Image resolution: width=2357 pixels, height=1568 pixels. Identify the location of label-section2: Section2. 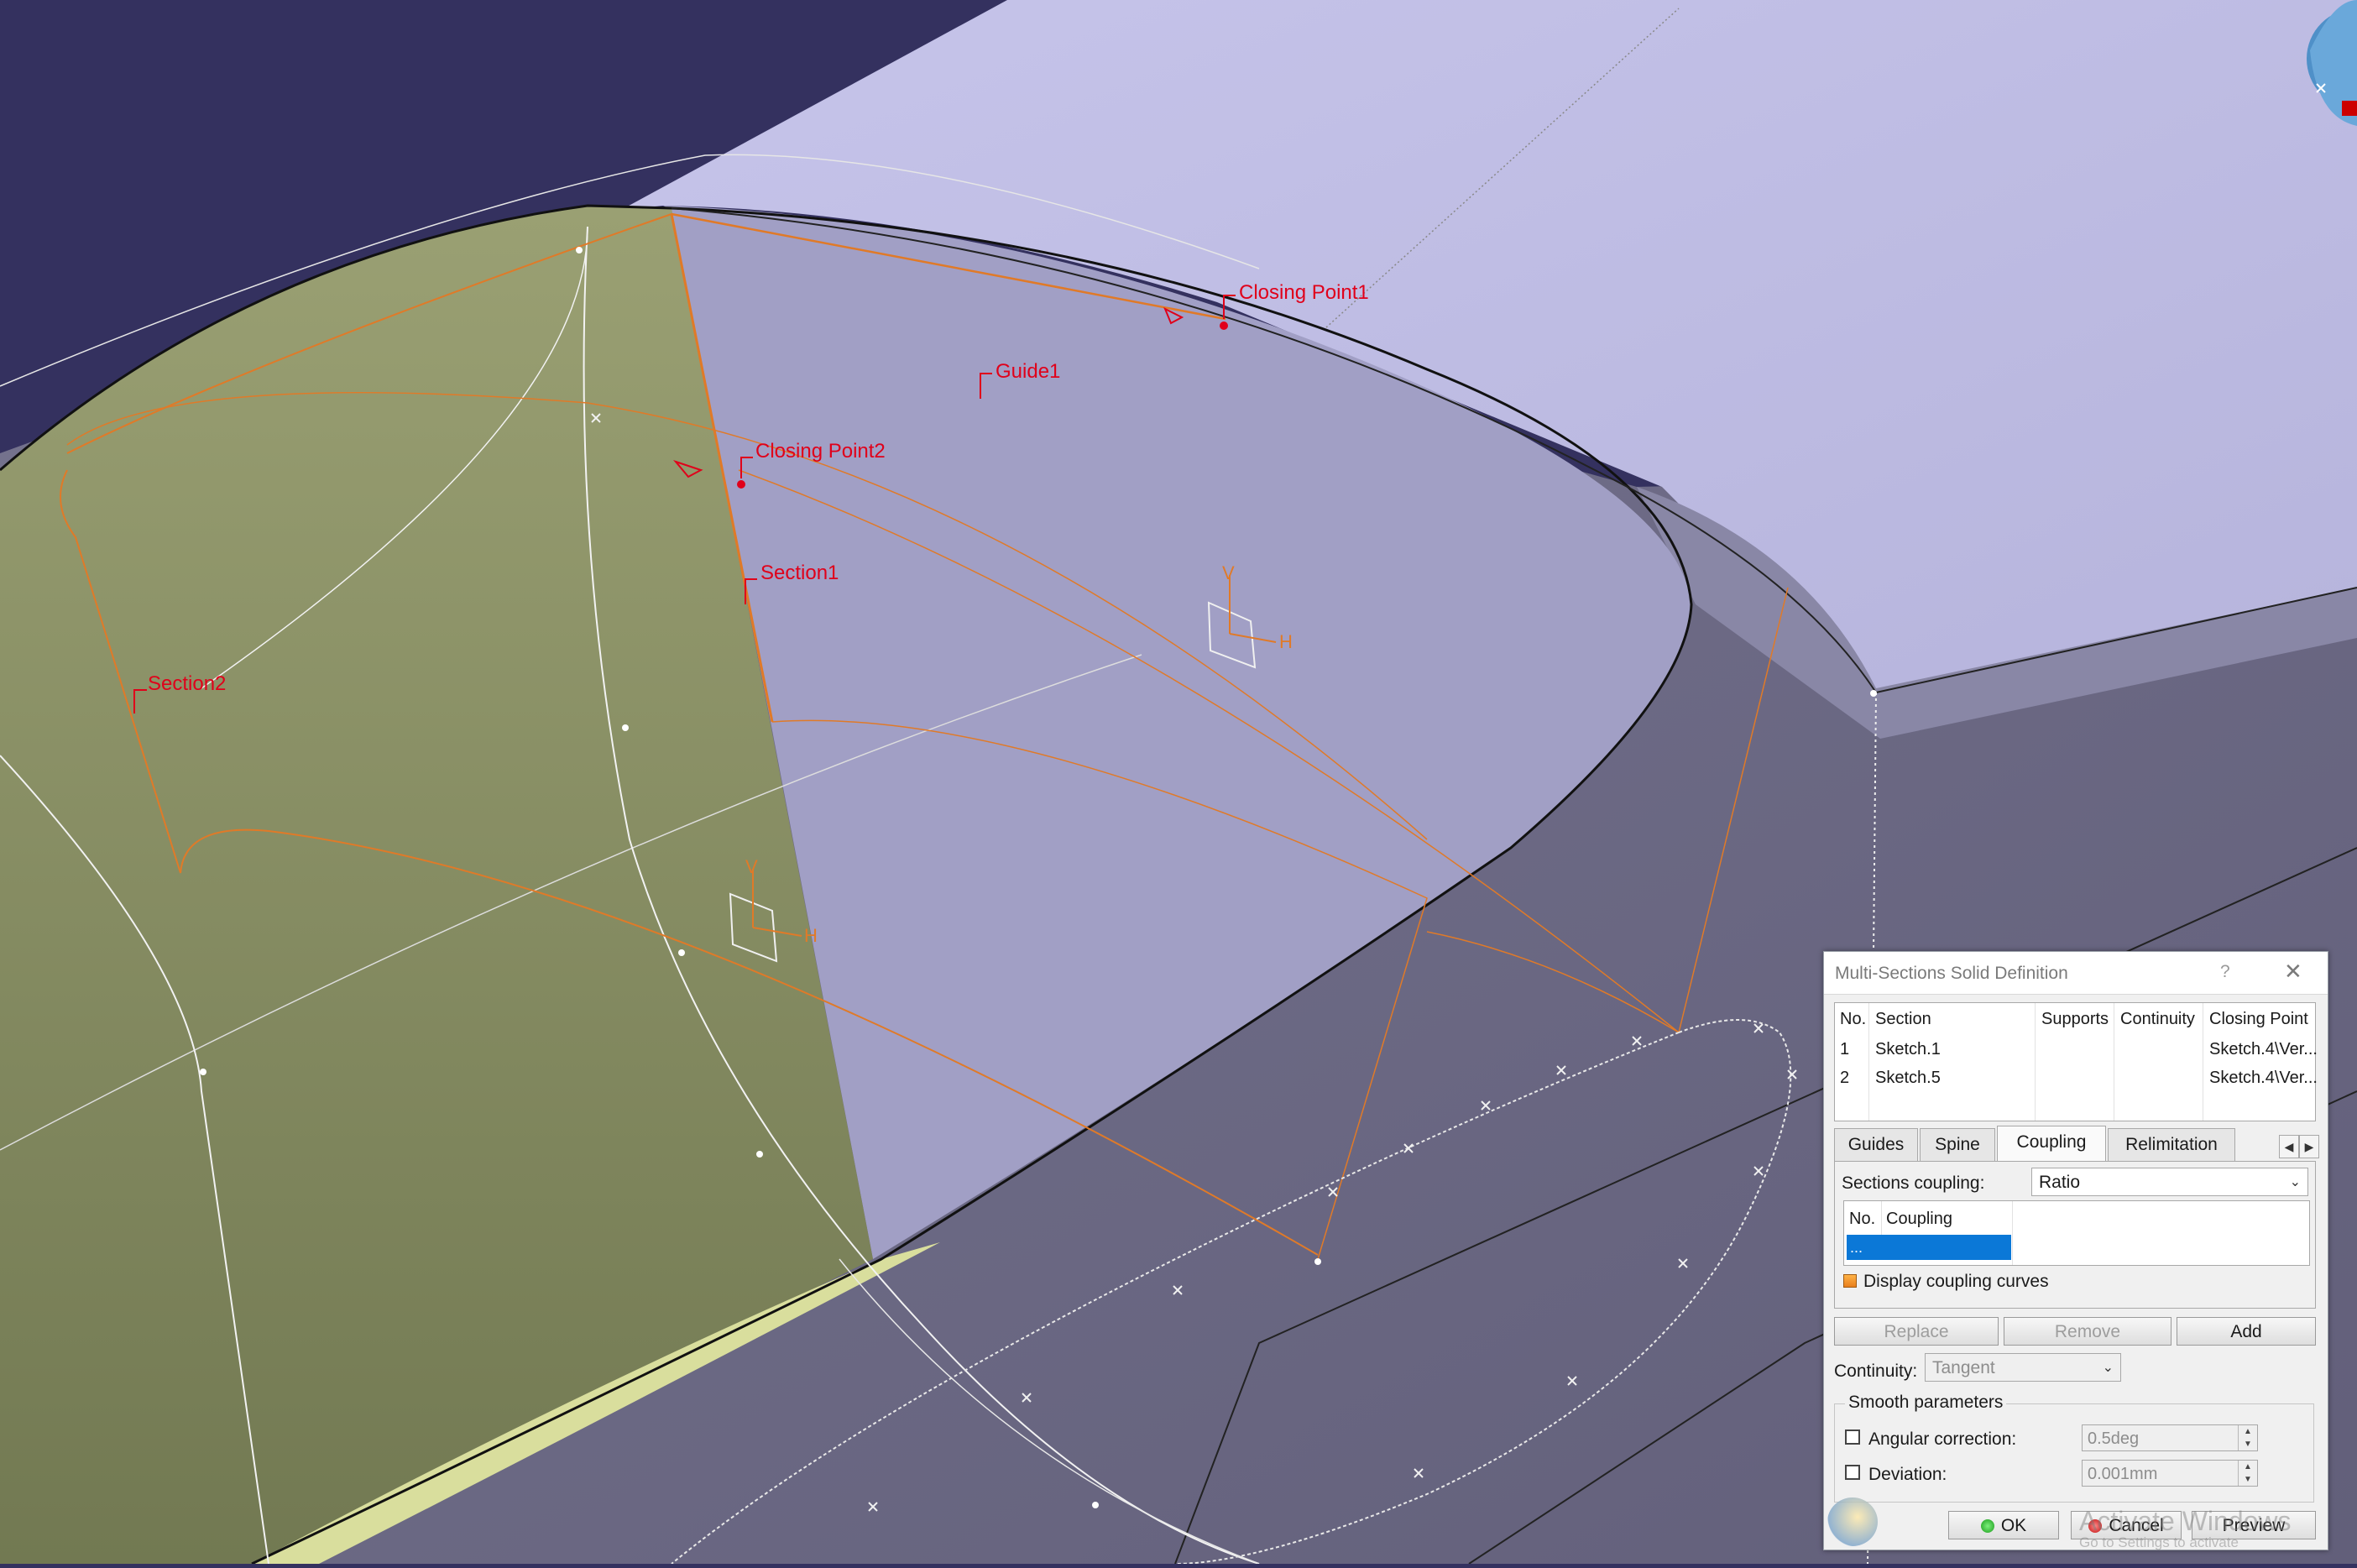
(187, 683).